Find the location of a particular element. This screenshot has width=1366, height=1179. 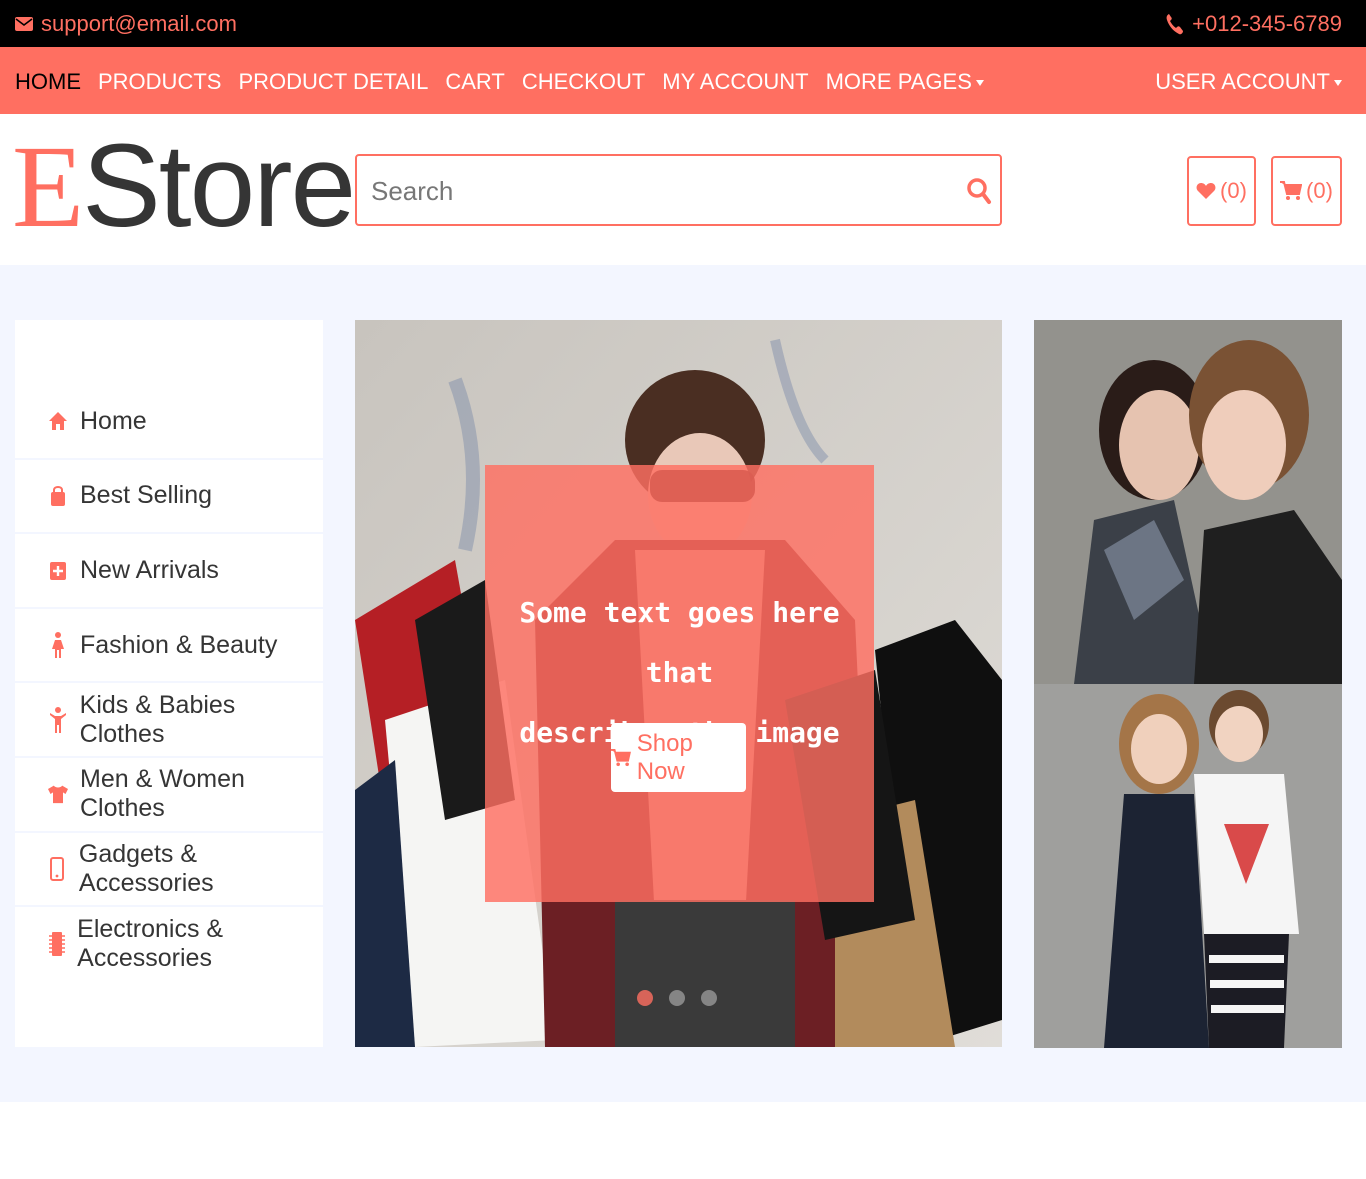

phone-text: +012-345-6789 is located at coordinates (1267, 24).